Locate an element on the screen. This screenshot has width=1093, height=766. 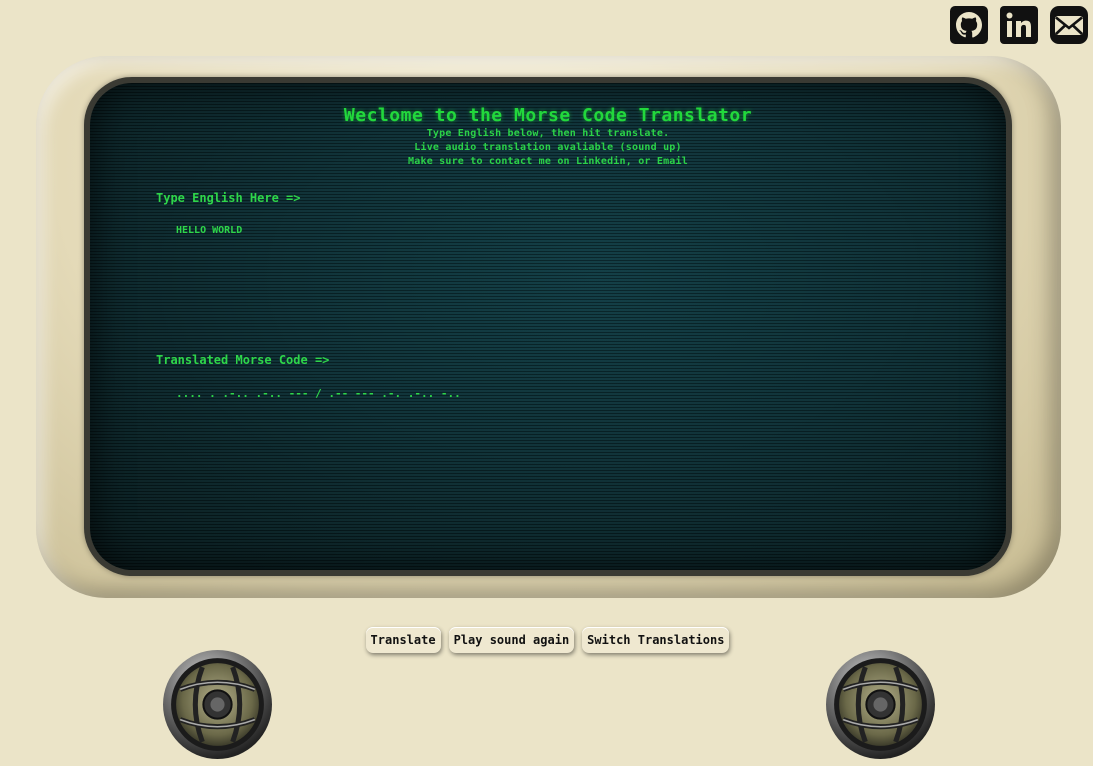
github-link is located at coordinates (969, 25).